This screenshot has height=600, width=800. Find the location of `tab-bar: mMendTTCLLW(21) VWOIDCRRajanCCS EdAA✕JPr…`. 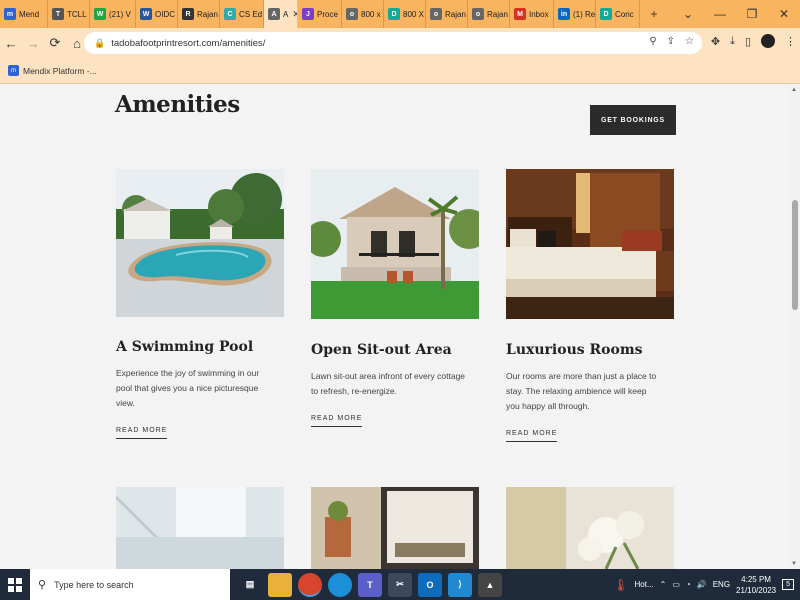

tab-bar: mMendTTCLLW(21) VWOIDCRRajanCCS EdAA✕JPr… is located at coordinates (400, 14).